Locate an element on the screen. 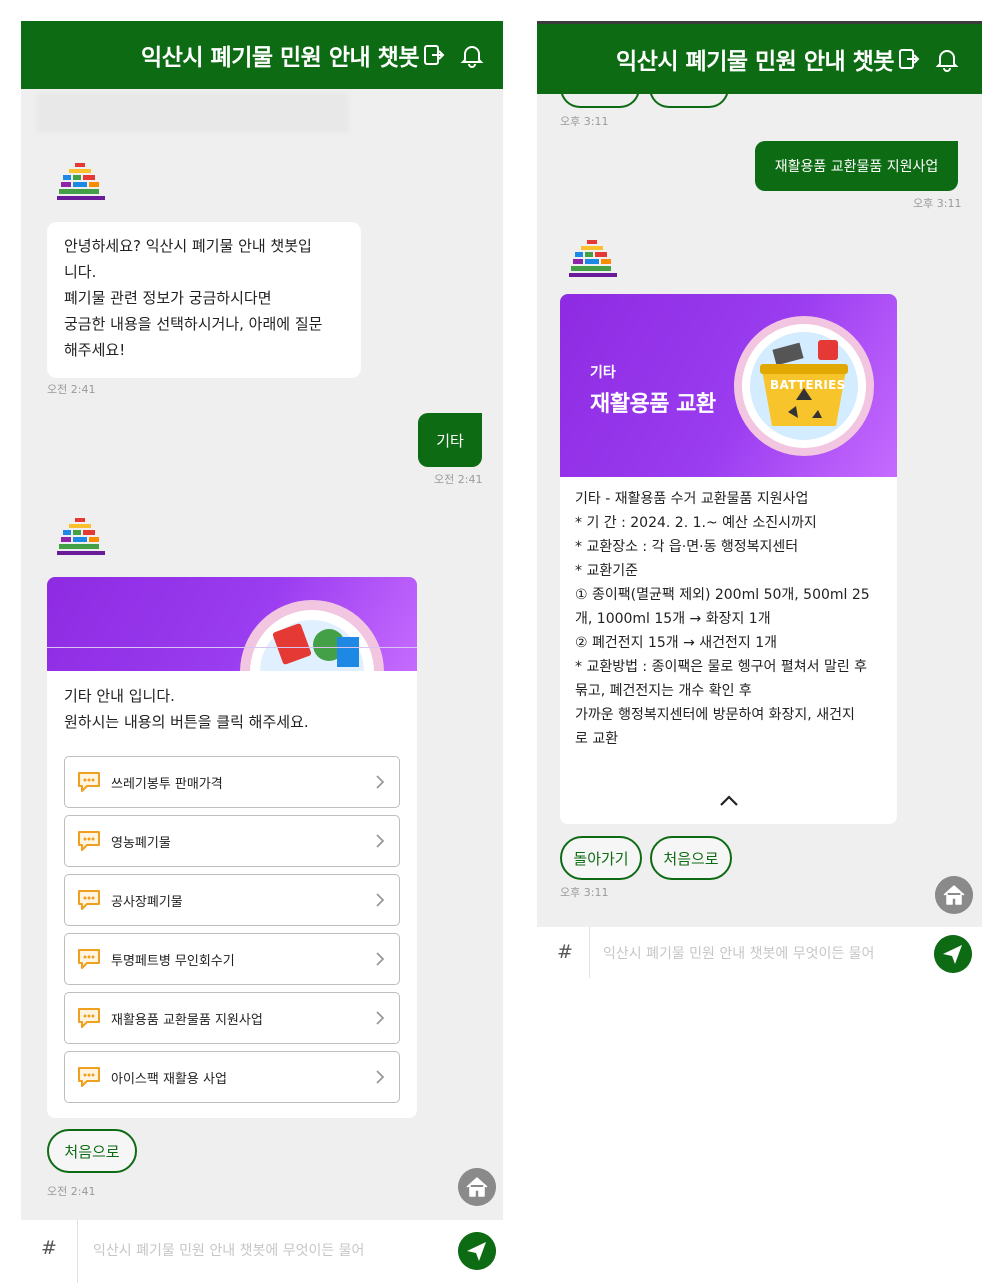 The image size is (1004, 1288). chat-header: 익산시 폐기물 민원 안내 챗봇 is located at coordinates (262, 55).